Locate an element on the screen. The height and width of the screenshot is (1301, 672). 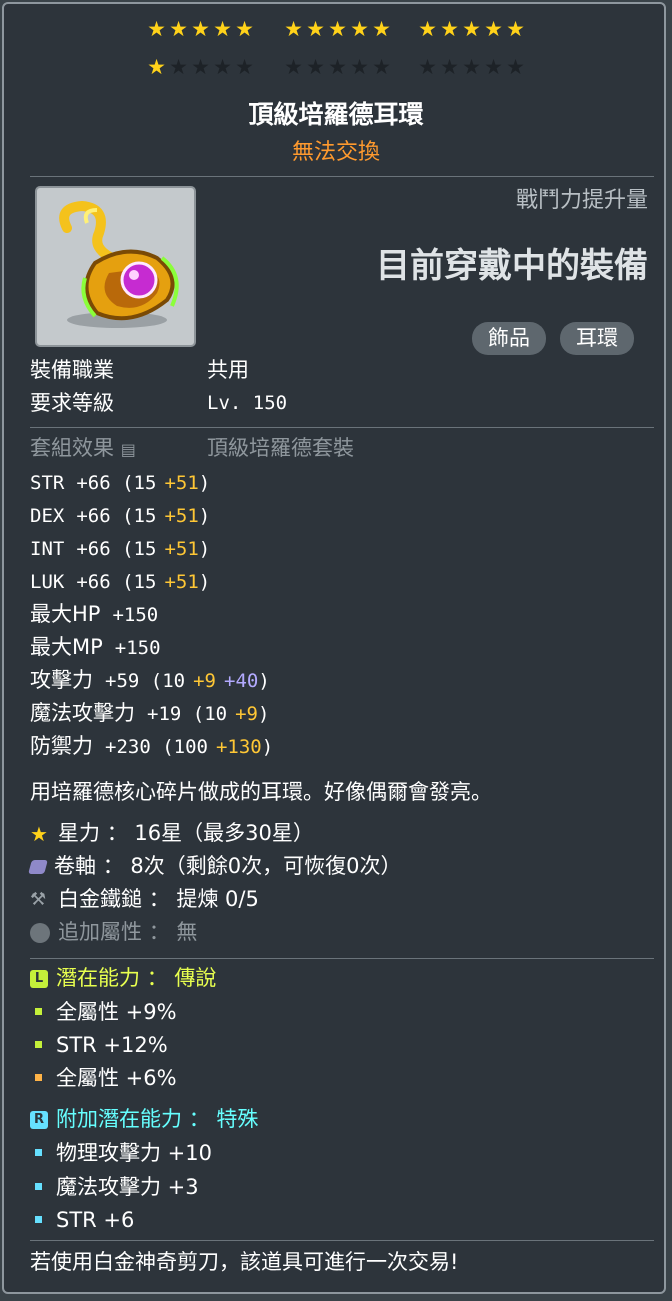
stat-total: +230 is located at coordinates (128, 747).